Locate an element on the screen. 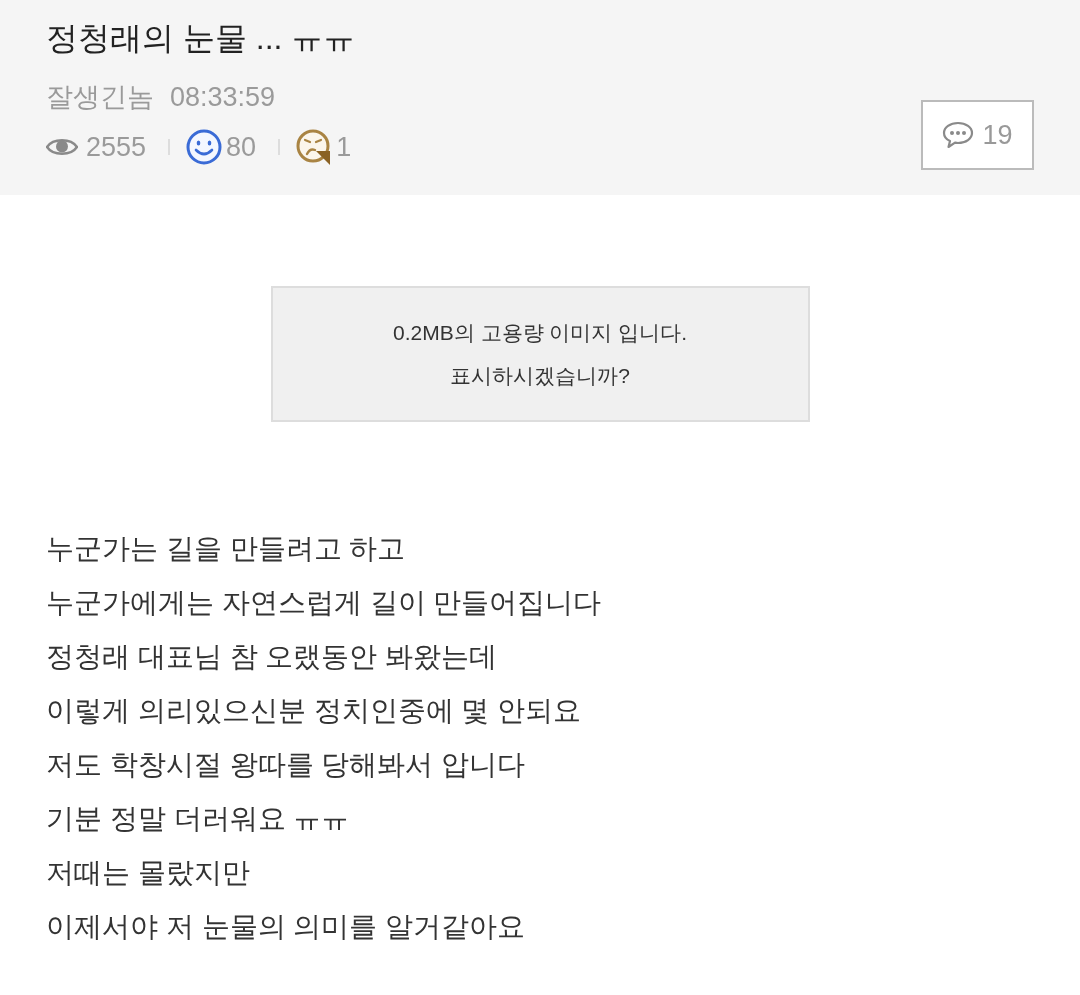  view-count: 2555 is located at coordinates (116, 147).